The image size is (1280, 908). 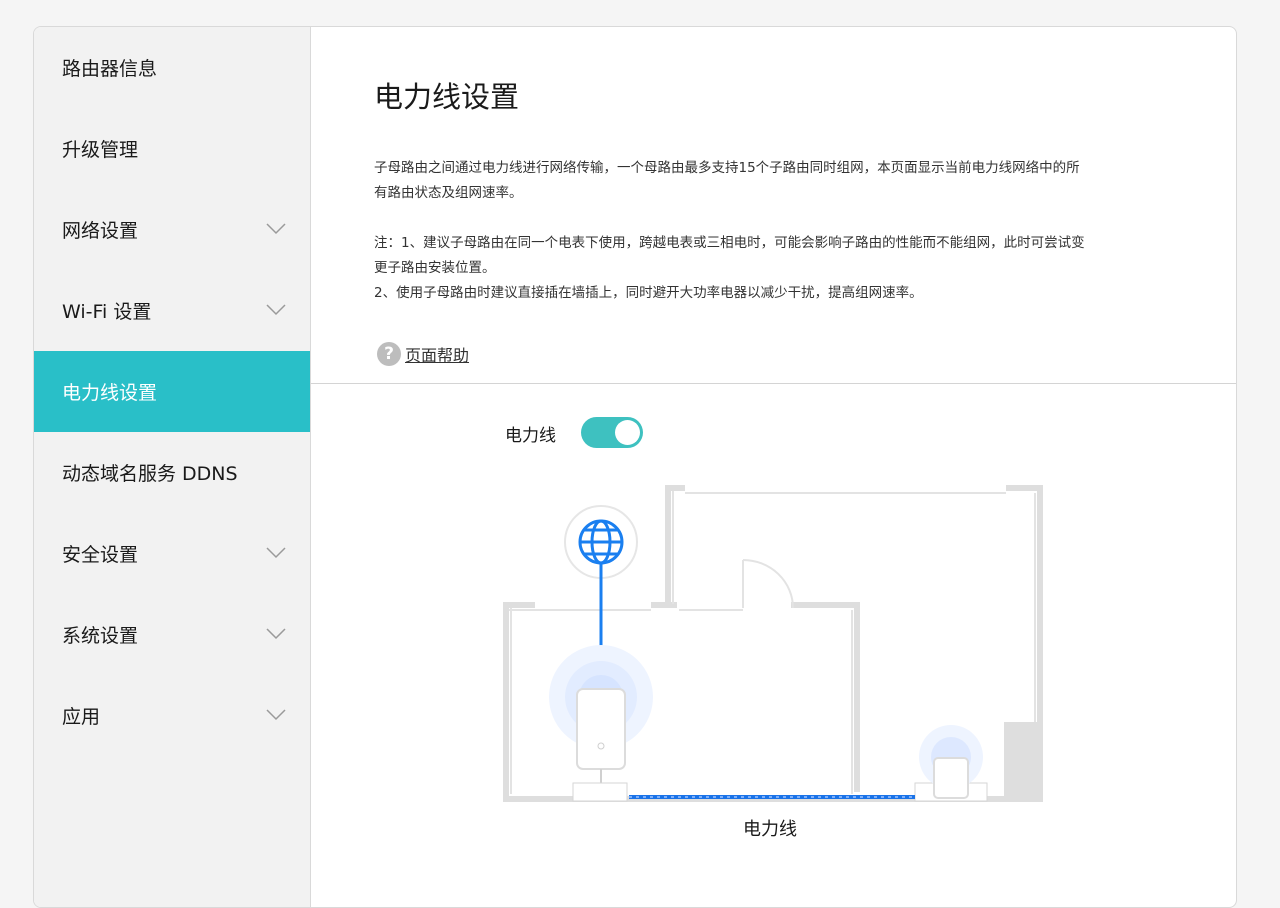 What do you see at coordinates (100, 150) in the screenshot?
I see `sidebar-item-label: 升级管理` at bounding box center [100, 150].